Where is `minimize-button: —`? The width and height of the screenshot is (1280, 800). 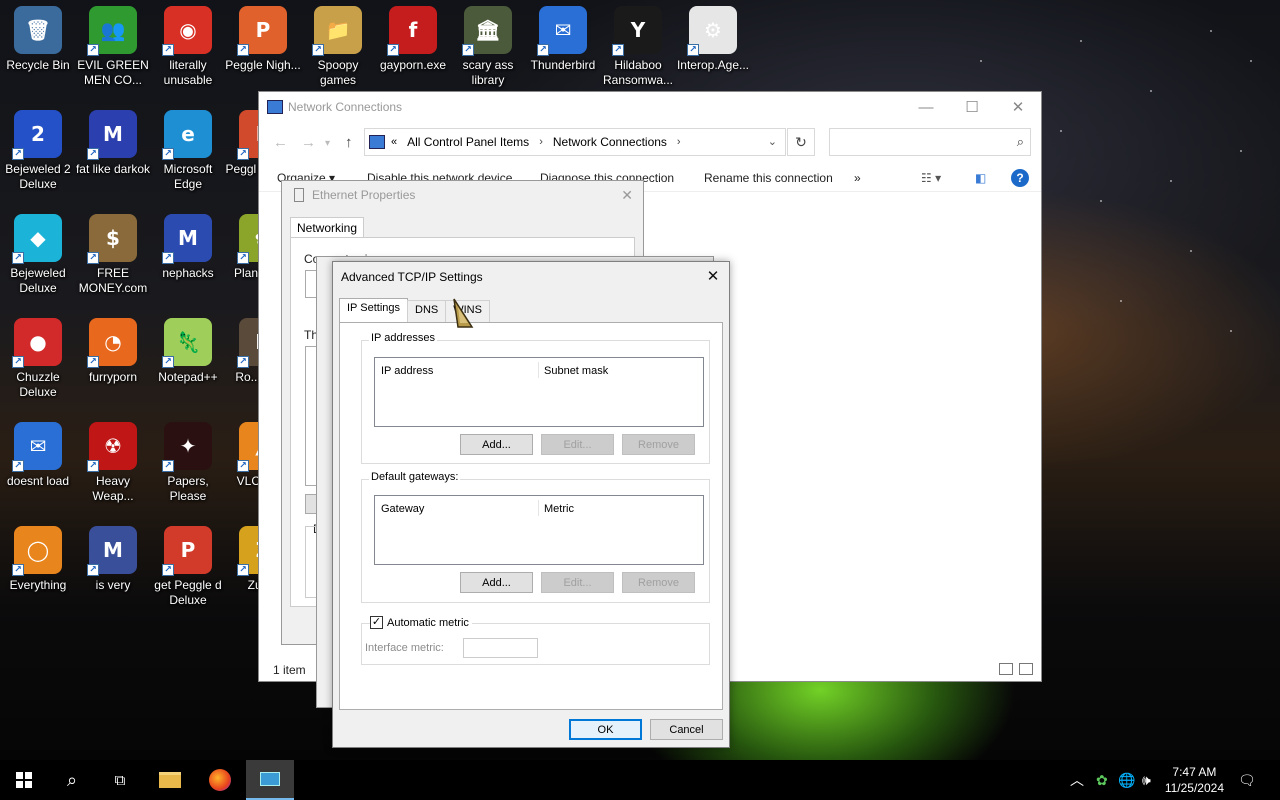
minimize-button: — is located at coordinates (926, 107).